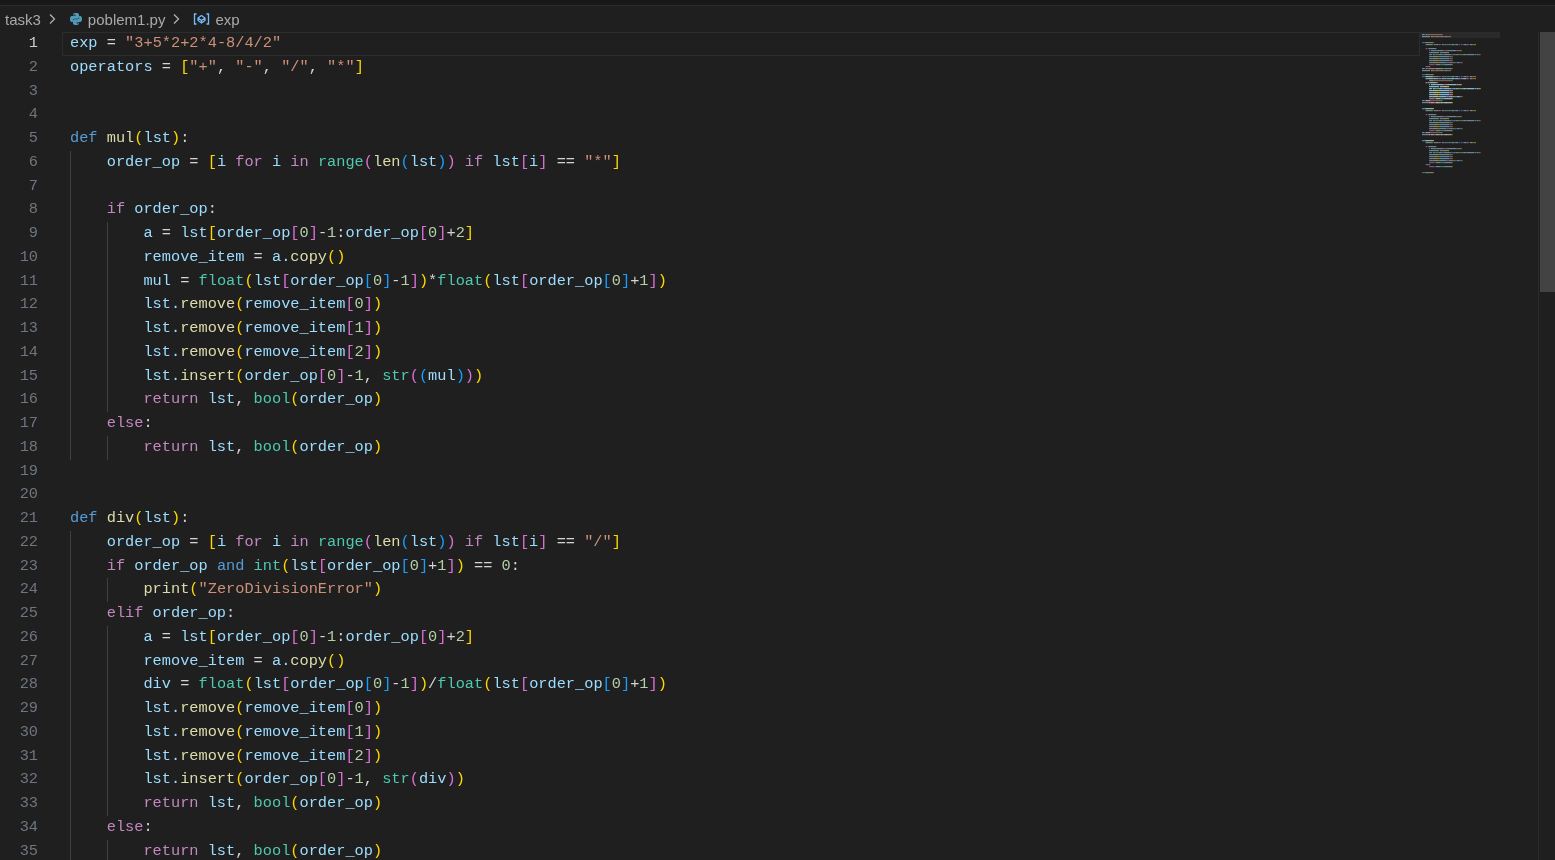  I want to click on line-number: 33, so click(28, 803).